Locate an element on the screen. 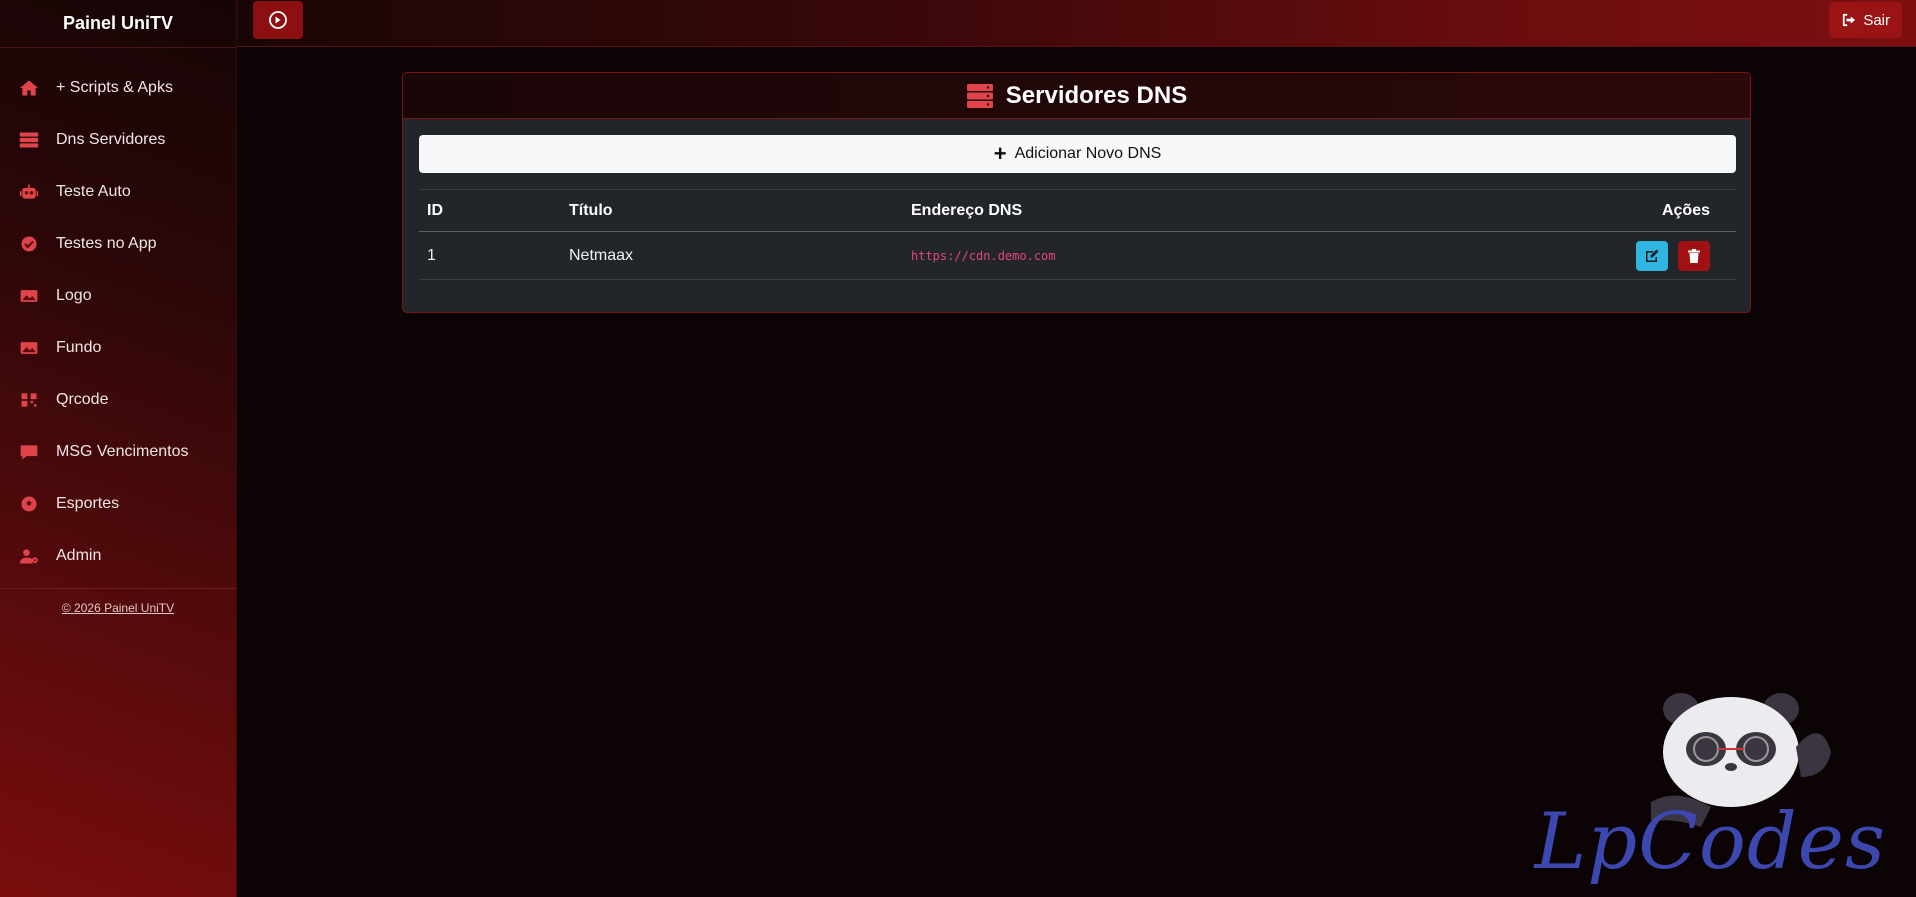 This screenshot has height=897, width=1916. check-circle-icon is located at coordinates (29, 244).